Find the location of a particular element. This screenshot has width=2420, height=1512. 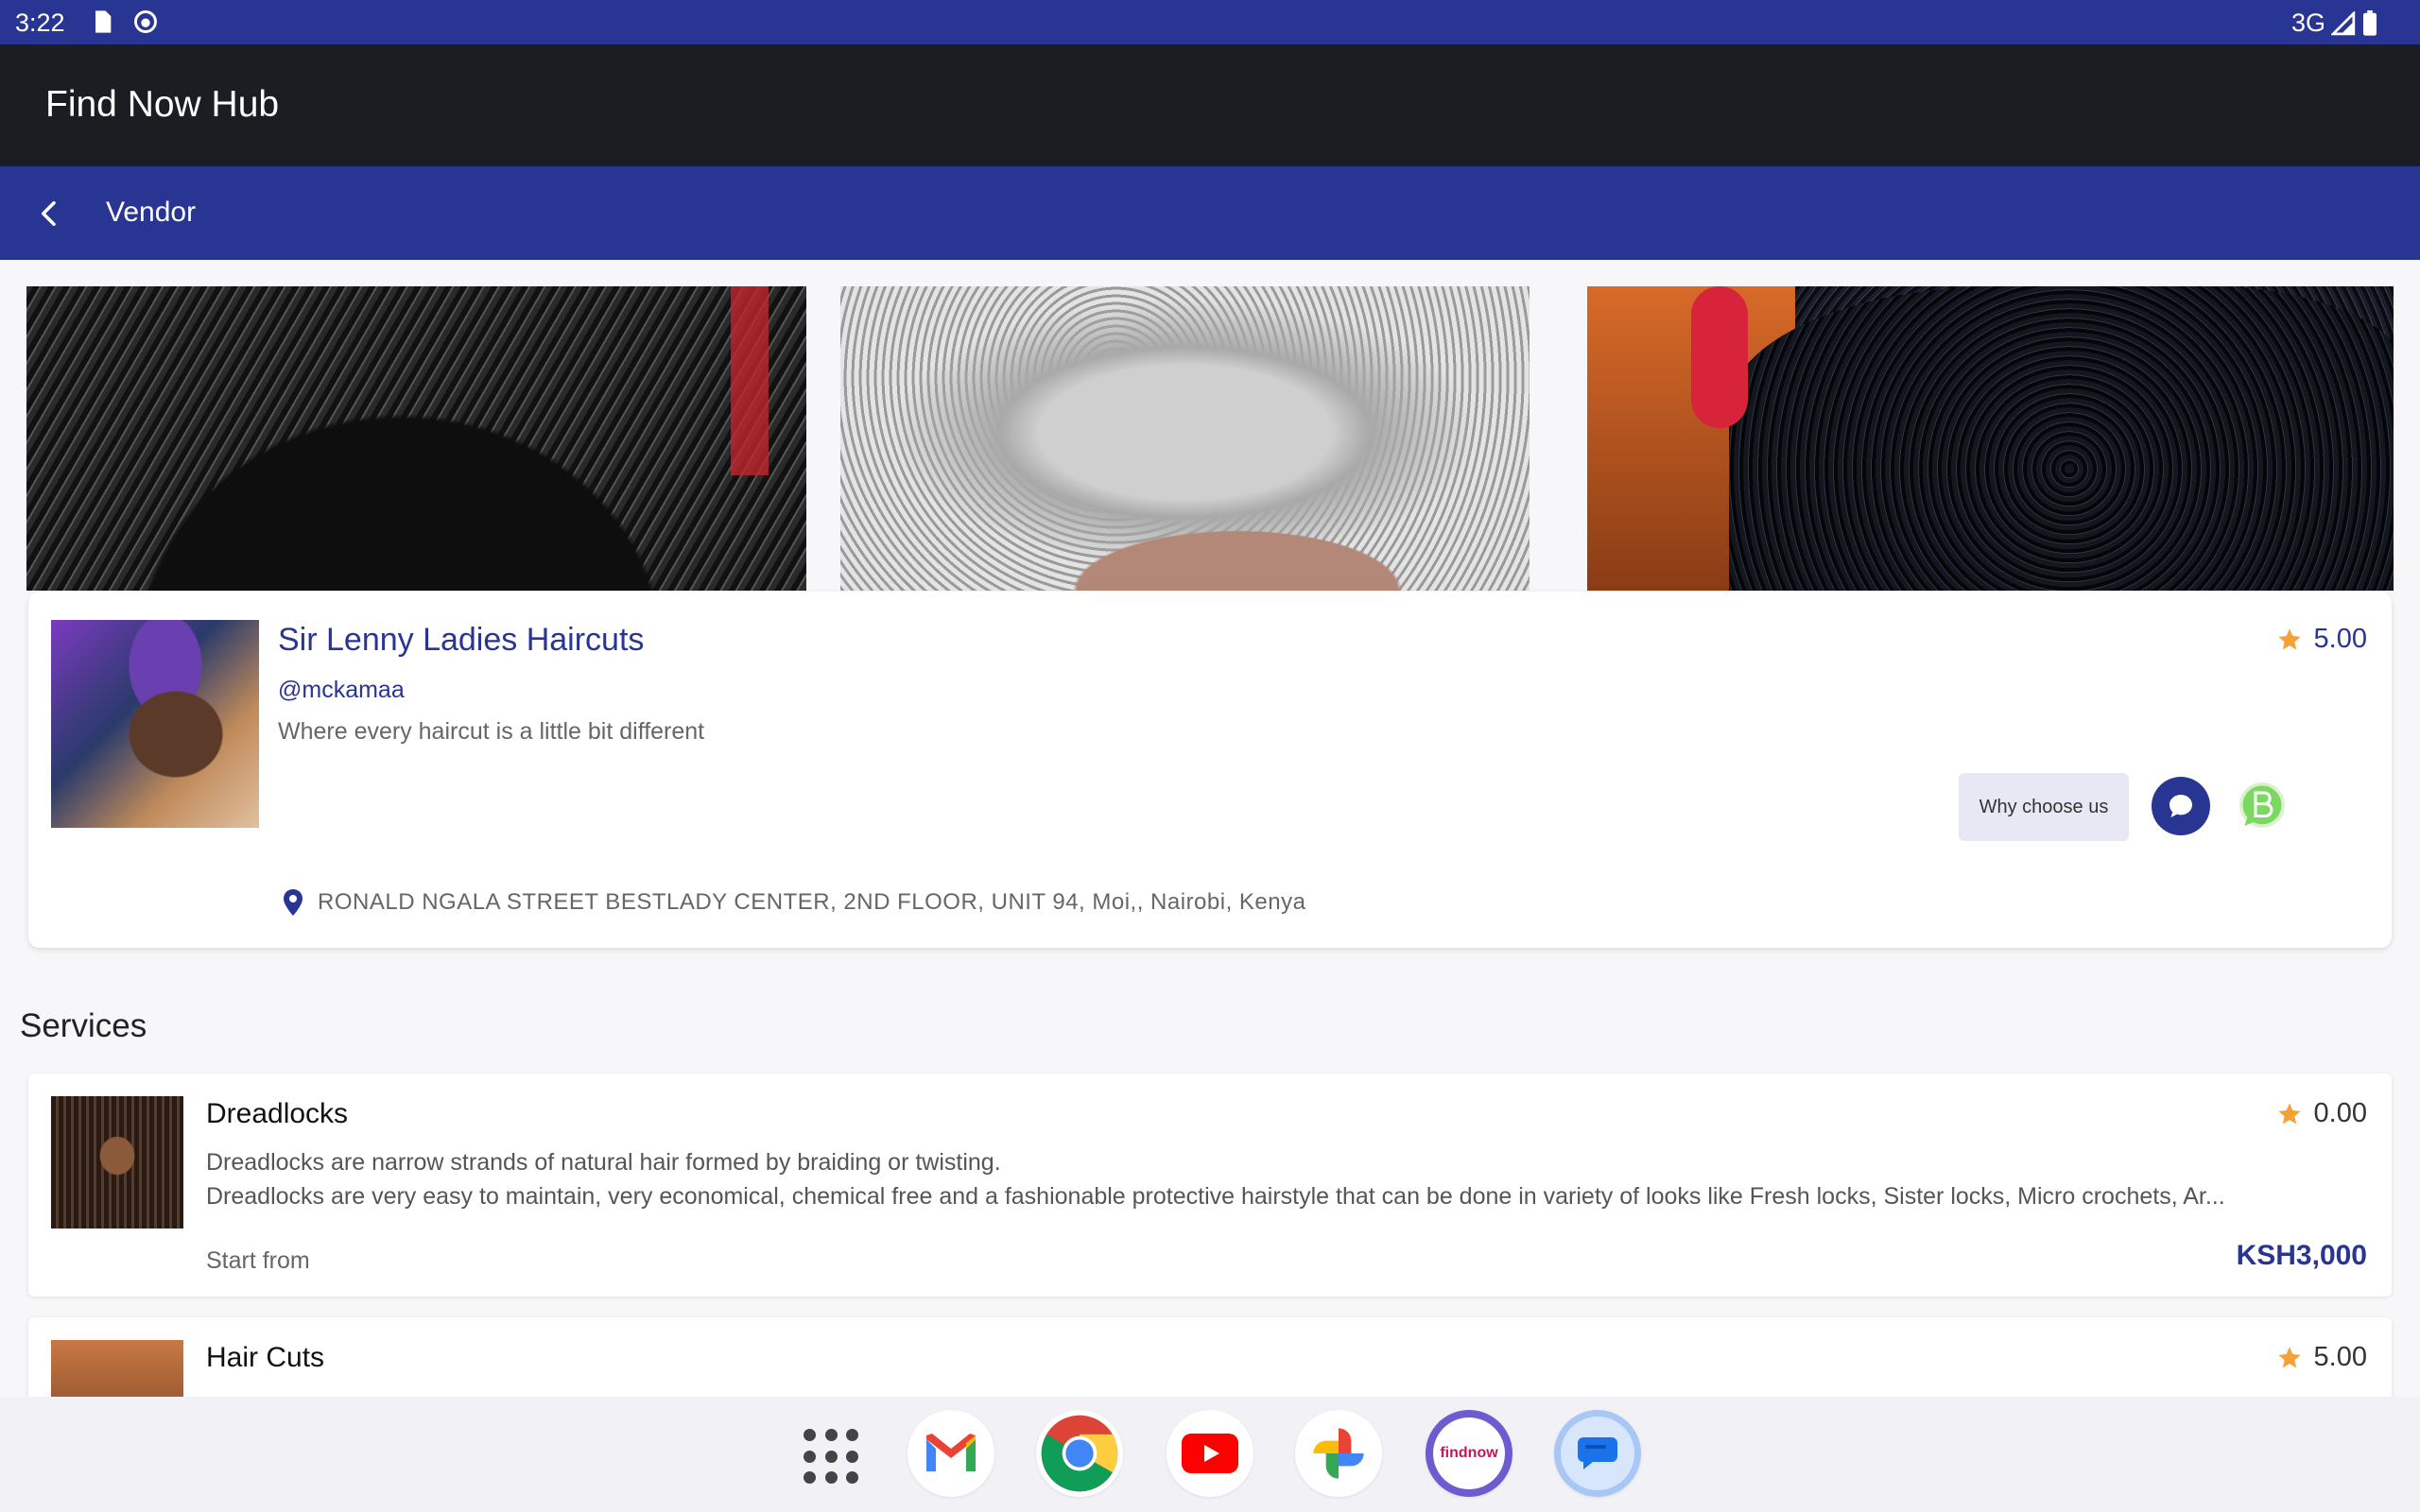

findnow-icon: findnow is located at coordinates (1469, 1453).